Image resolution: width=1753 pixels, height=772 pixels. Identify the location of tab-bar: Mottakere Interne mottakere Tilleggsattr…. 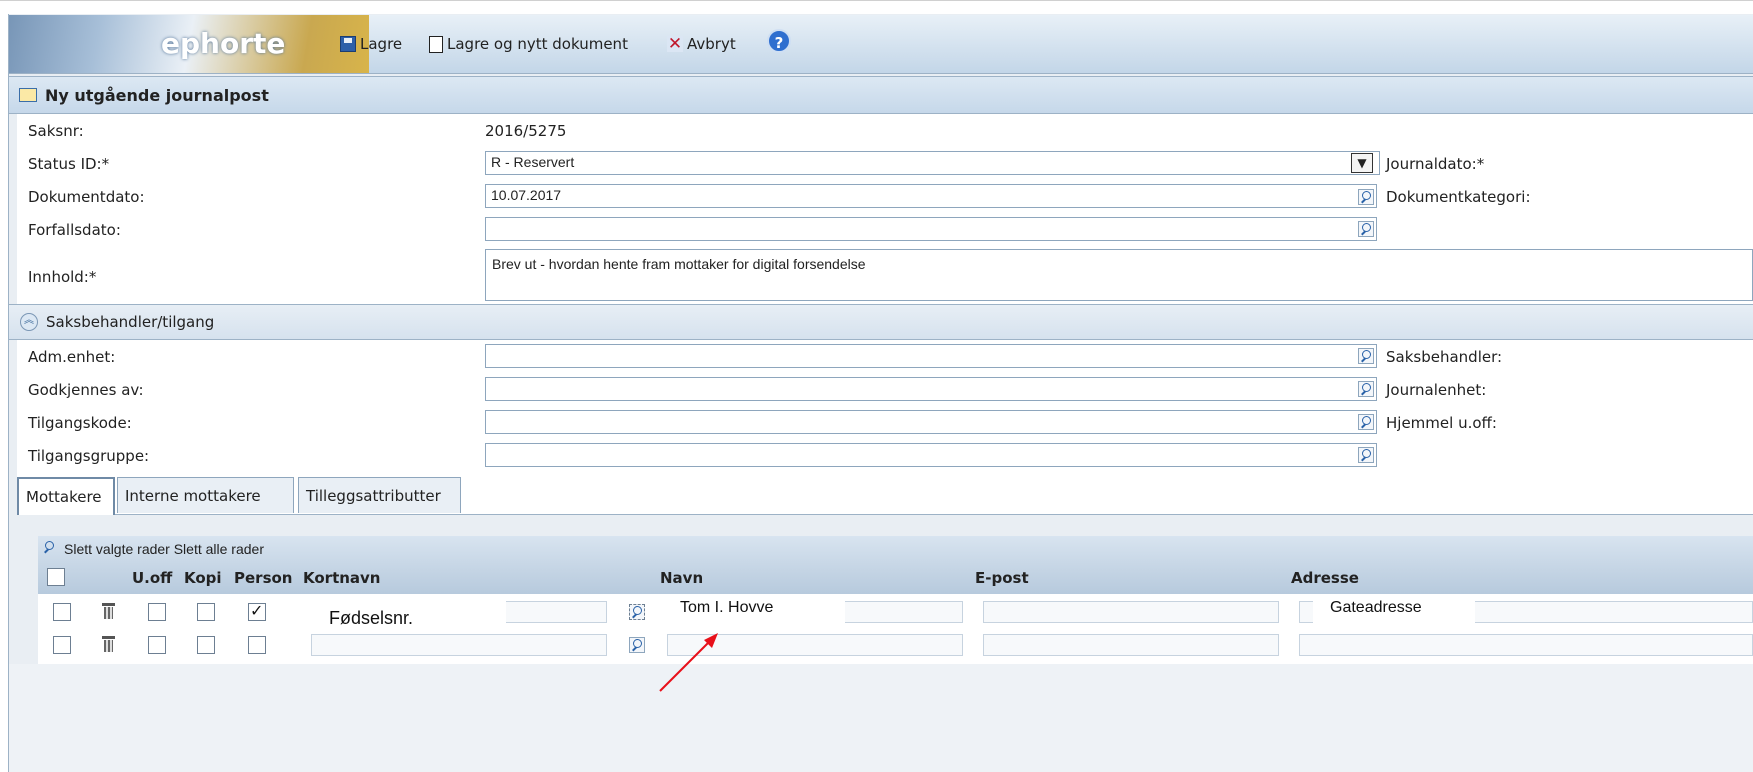
(885, 494).